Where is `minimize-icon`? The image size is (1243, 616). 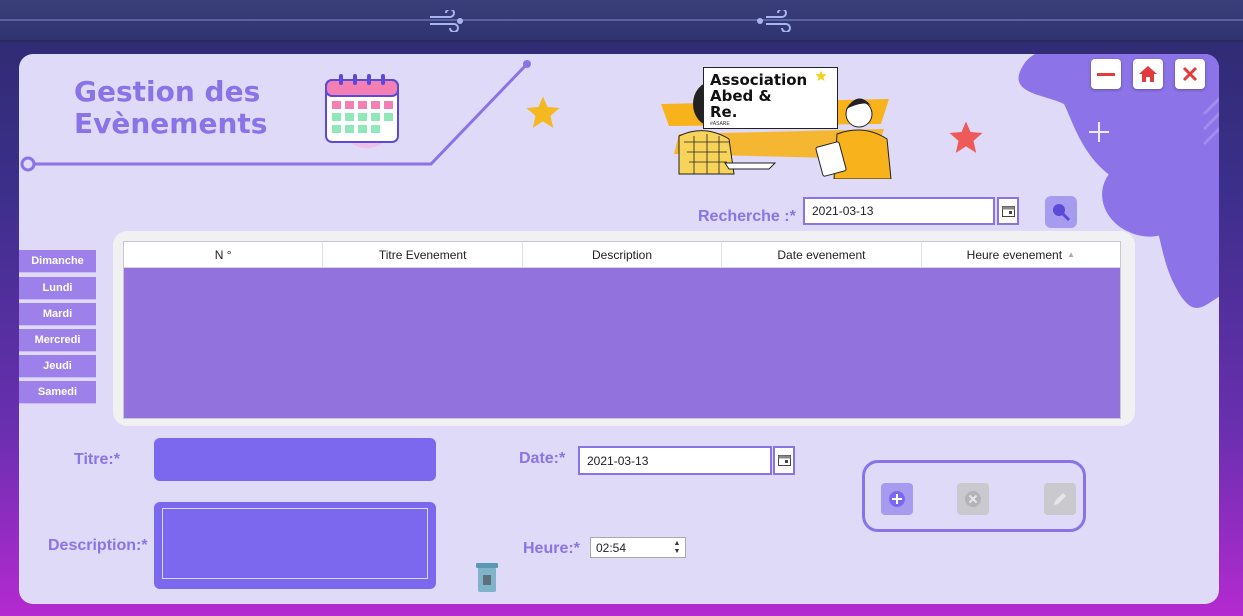 minimize-icon is located at coordinates (1106, 74).